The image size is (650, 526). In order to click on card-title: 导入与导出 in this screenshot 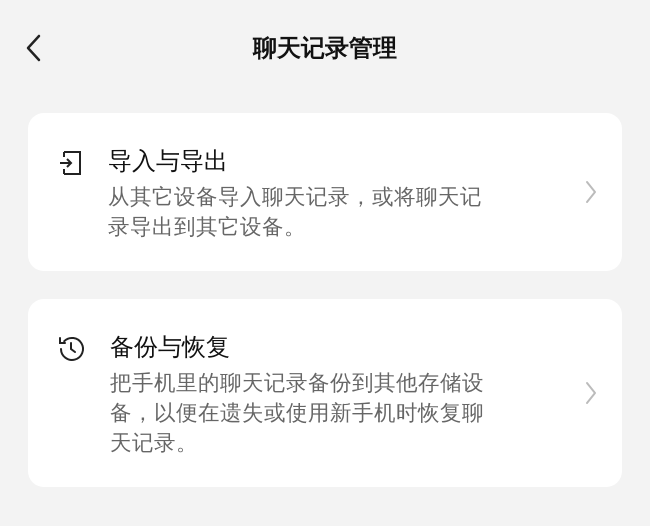, I will do `click(168, 161)`.